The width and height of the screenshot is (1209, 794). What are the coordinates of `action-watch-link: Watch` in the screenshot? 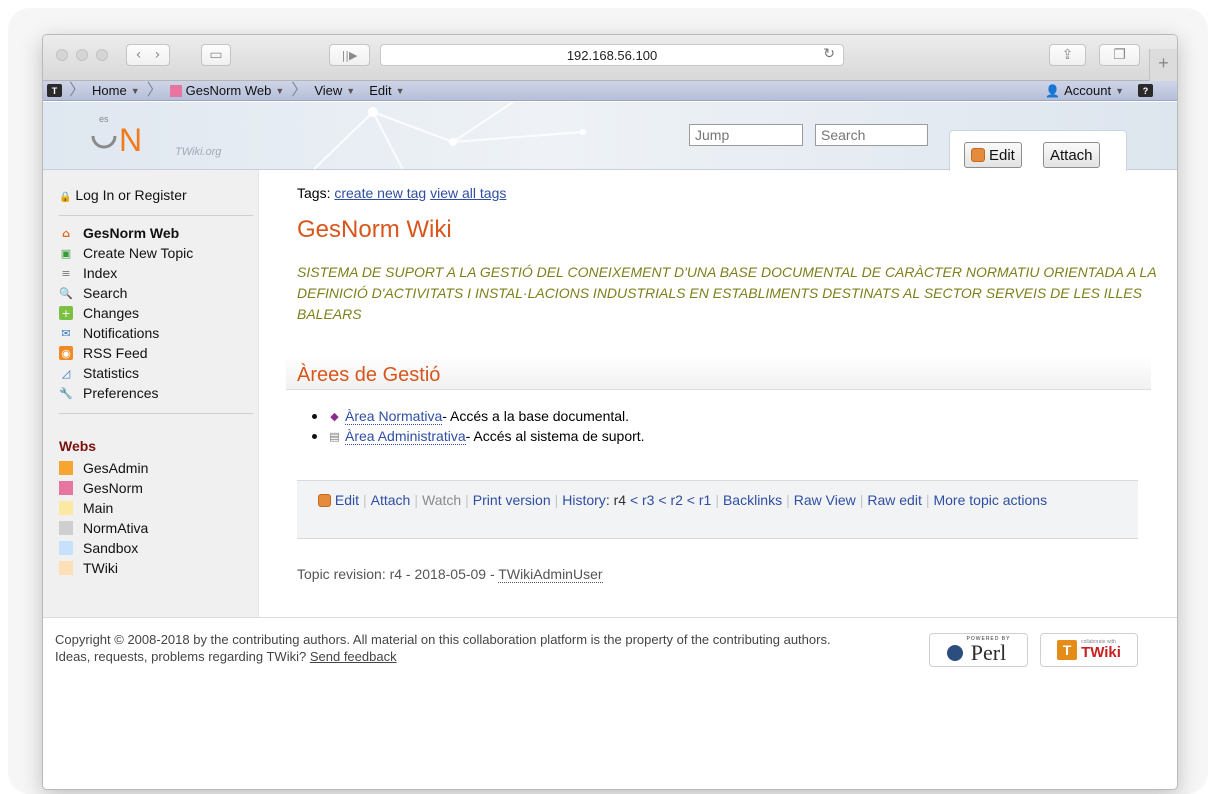 It's located at (441, 500).